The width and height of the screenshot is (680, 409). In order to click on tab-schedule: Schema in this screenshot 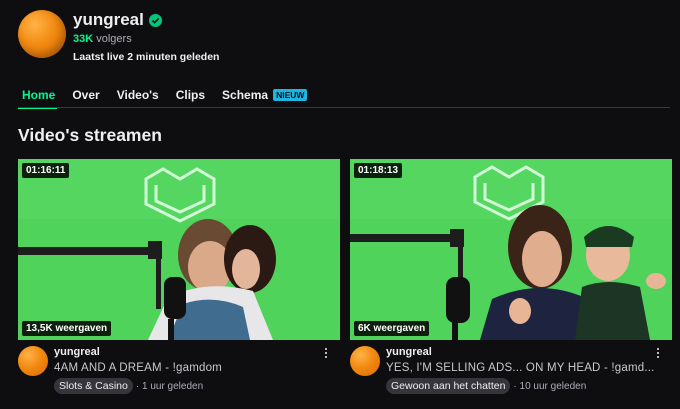, I will do `click(244, 95)`.